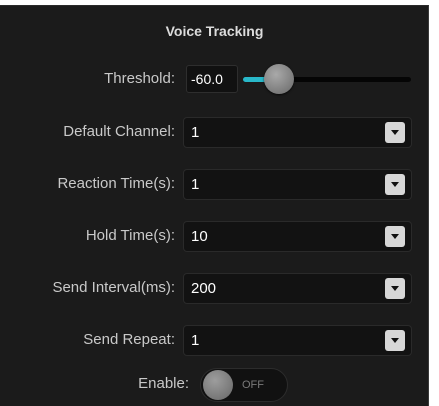 The height and width of the screenshot is (406, 439). I want to click on enable-toggle: OFF, so click(244, 385).